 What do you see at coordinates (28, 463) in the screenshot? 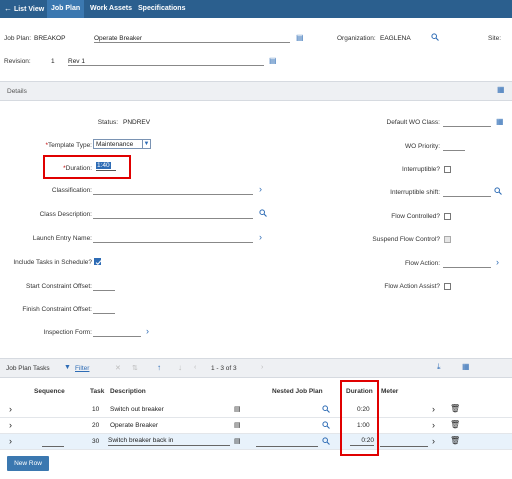
I see `new-row-button: New Row` at bounding box center [28, 463].